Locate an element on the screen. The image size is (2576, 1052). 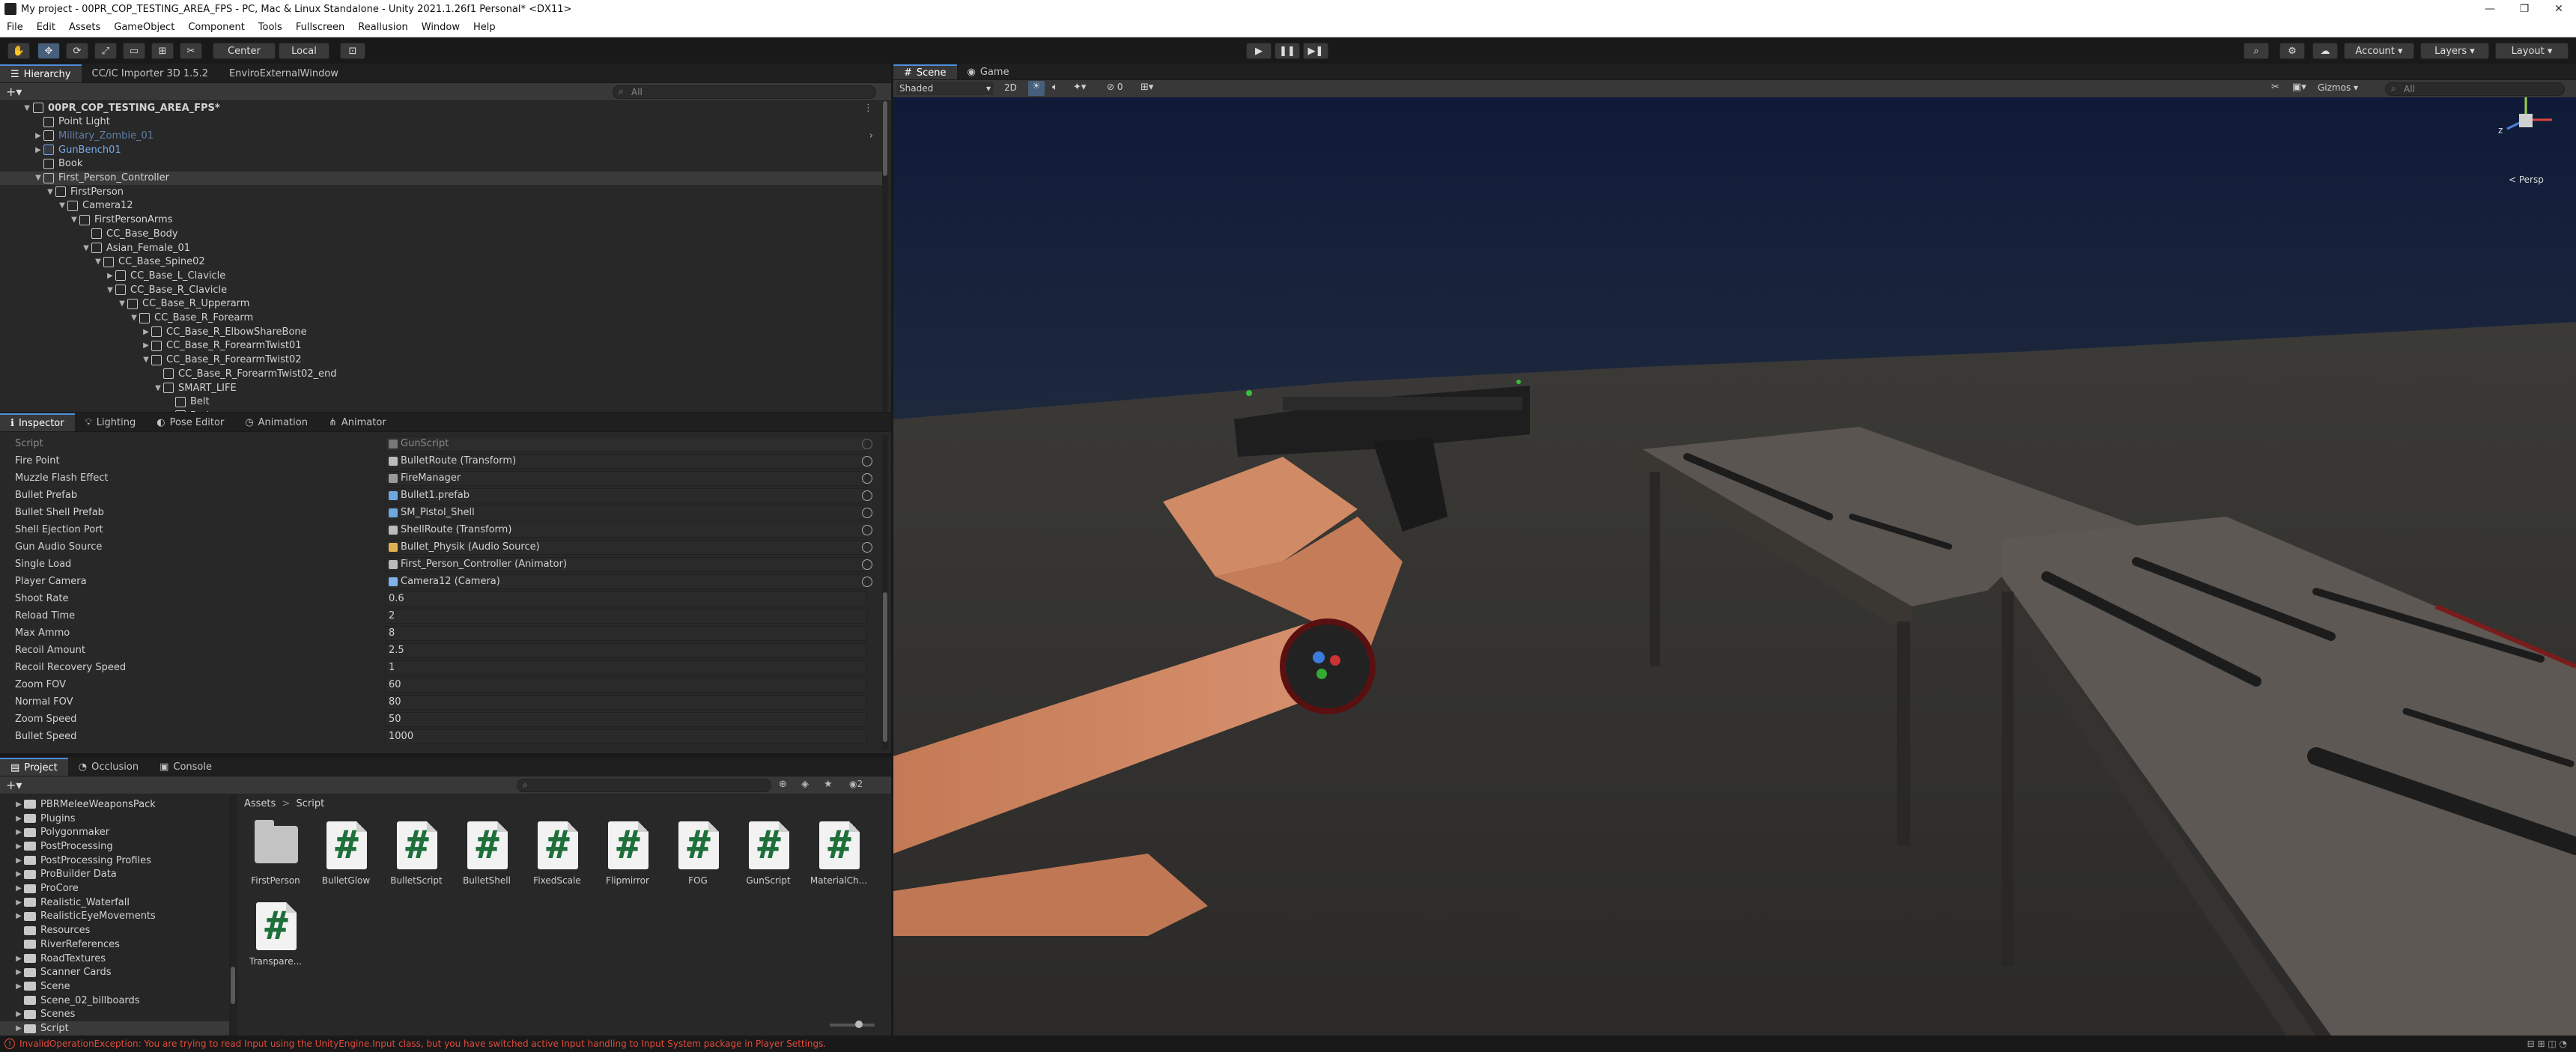
tab-inspector: ℹ Inspector is located at coordinates (37, 422).